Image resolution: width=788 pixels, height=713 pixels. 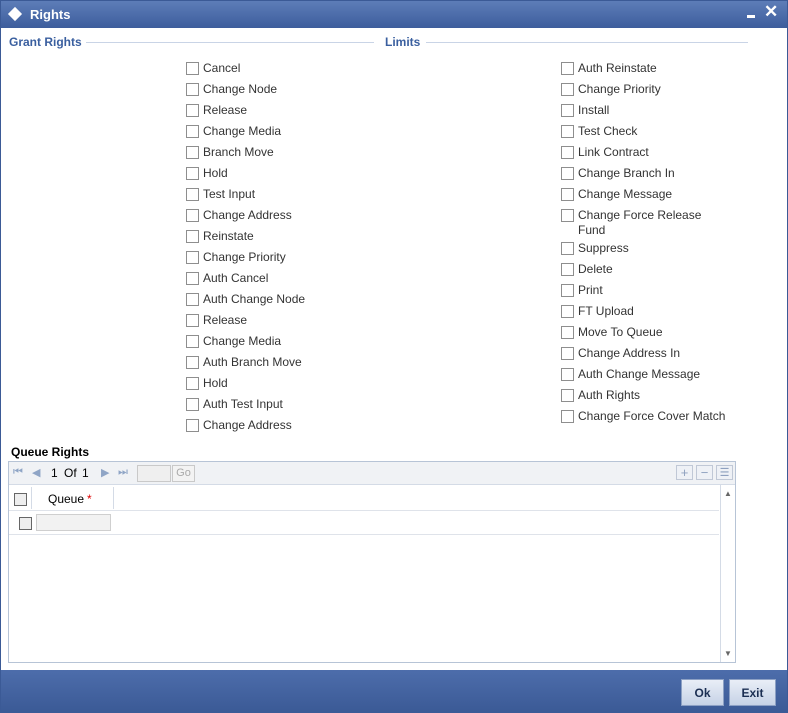 What do you see at coordinates (646, 290) in the screenshot?
I see `limit-checkbox-item: Print` at bounding box center [646, 290].